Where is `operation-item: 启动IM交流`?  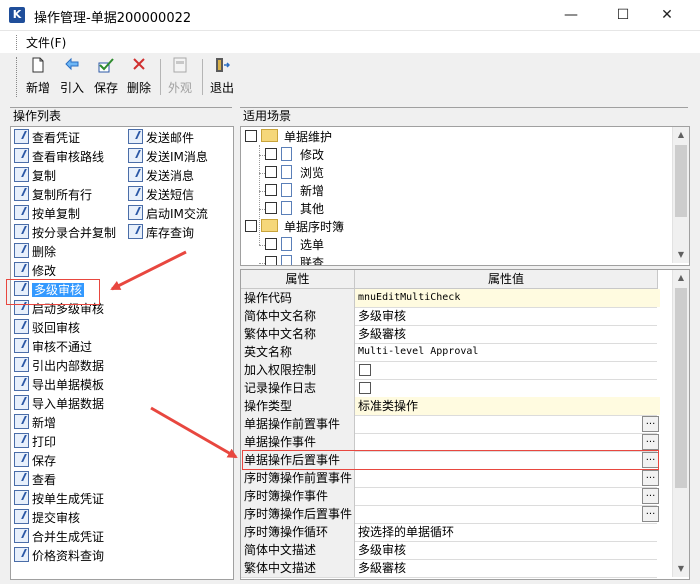
operation-item: 启动IM交流 is located at coordinates (168, 214).